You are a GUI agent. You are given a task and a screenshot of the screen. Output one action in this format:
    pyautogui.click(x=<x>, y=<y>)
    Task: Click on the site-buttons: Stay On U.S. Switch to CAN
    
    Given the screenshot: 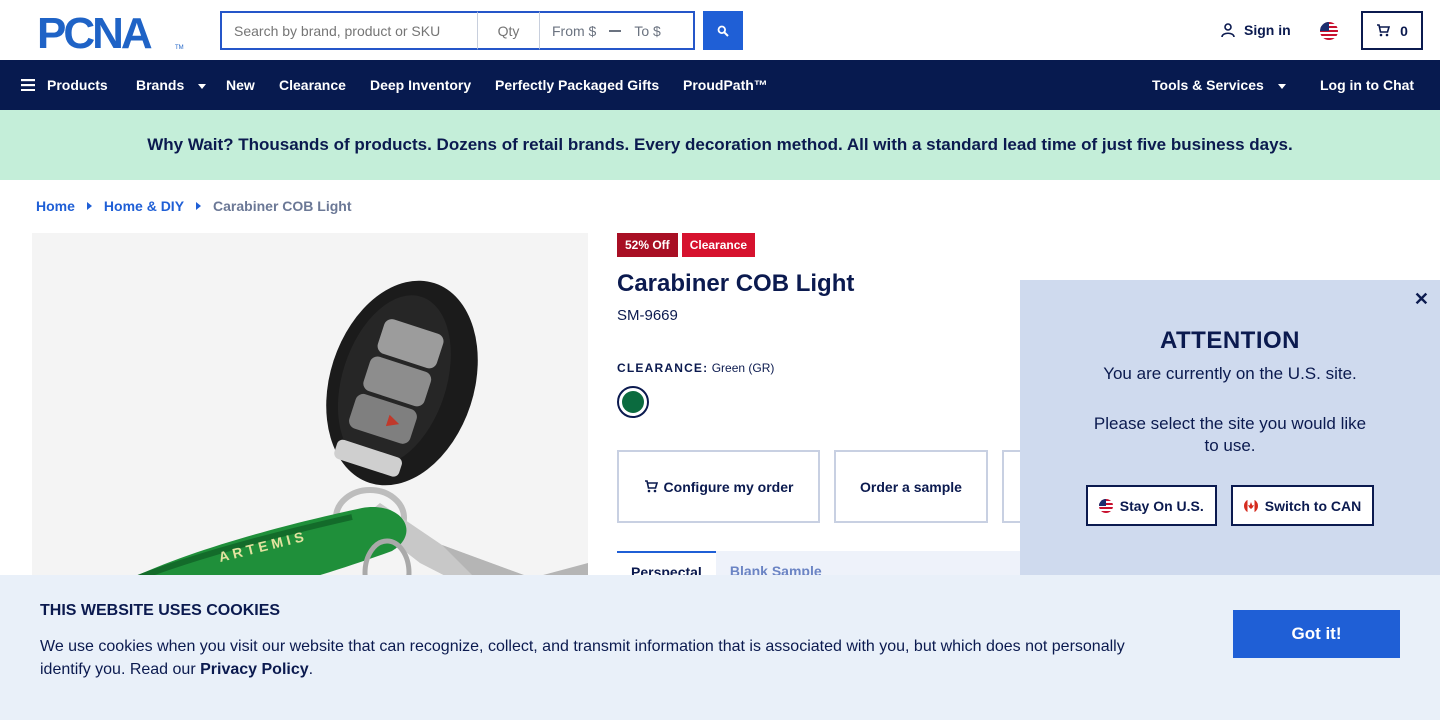 What is the action you would take?
    pyautogui.click(x=1230, y=505)
    